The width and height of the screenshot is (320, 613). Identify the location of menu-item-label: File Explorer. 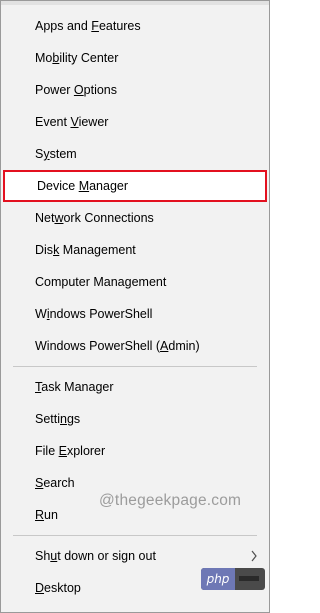
(70, 451).